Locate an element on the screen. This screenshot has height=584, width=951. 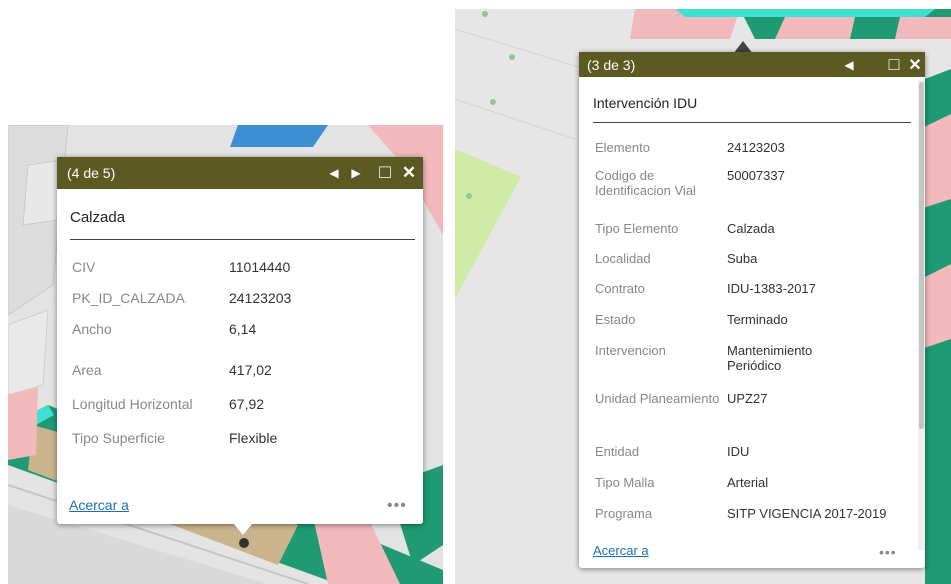
field-label: Intervencion is located at coordinates (630, 350).